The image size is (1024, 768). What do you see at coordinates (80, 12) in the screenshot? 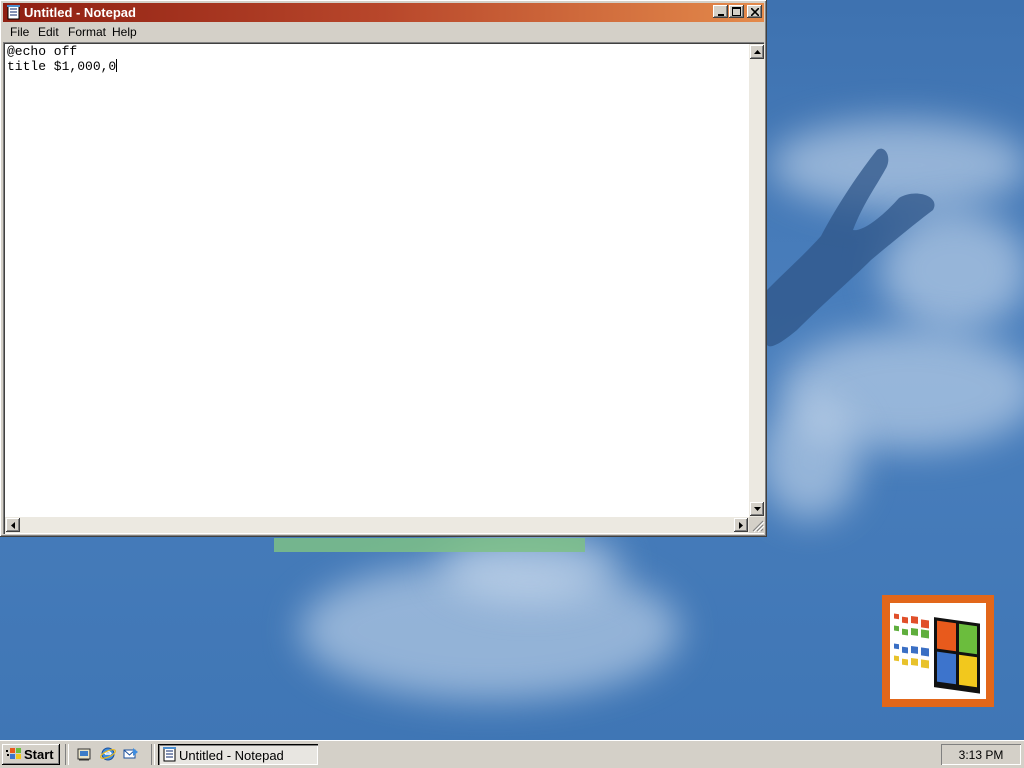
I see `window-title: Untitled - Notepad` at bounding box center [80, 12].